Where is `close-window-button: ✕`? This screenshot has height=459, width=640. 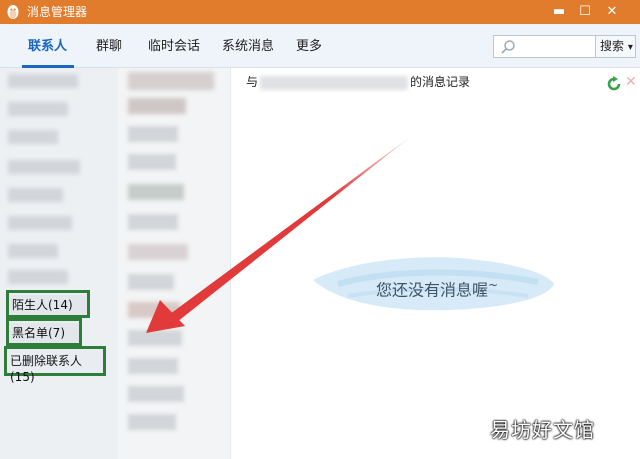
close-window-button: ✕ is located at coordinates (612, 12).